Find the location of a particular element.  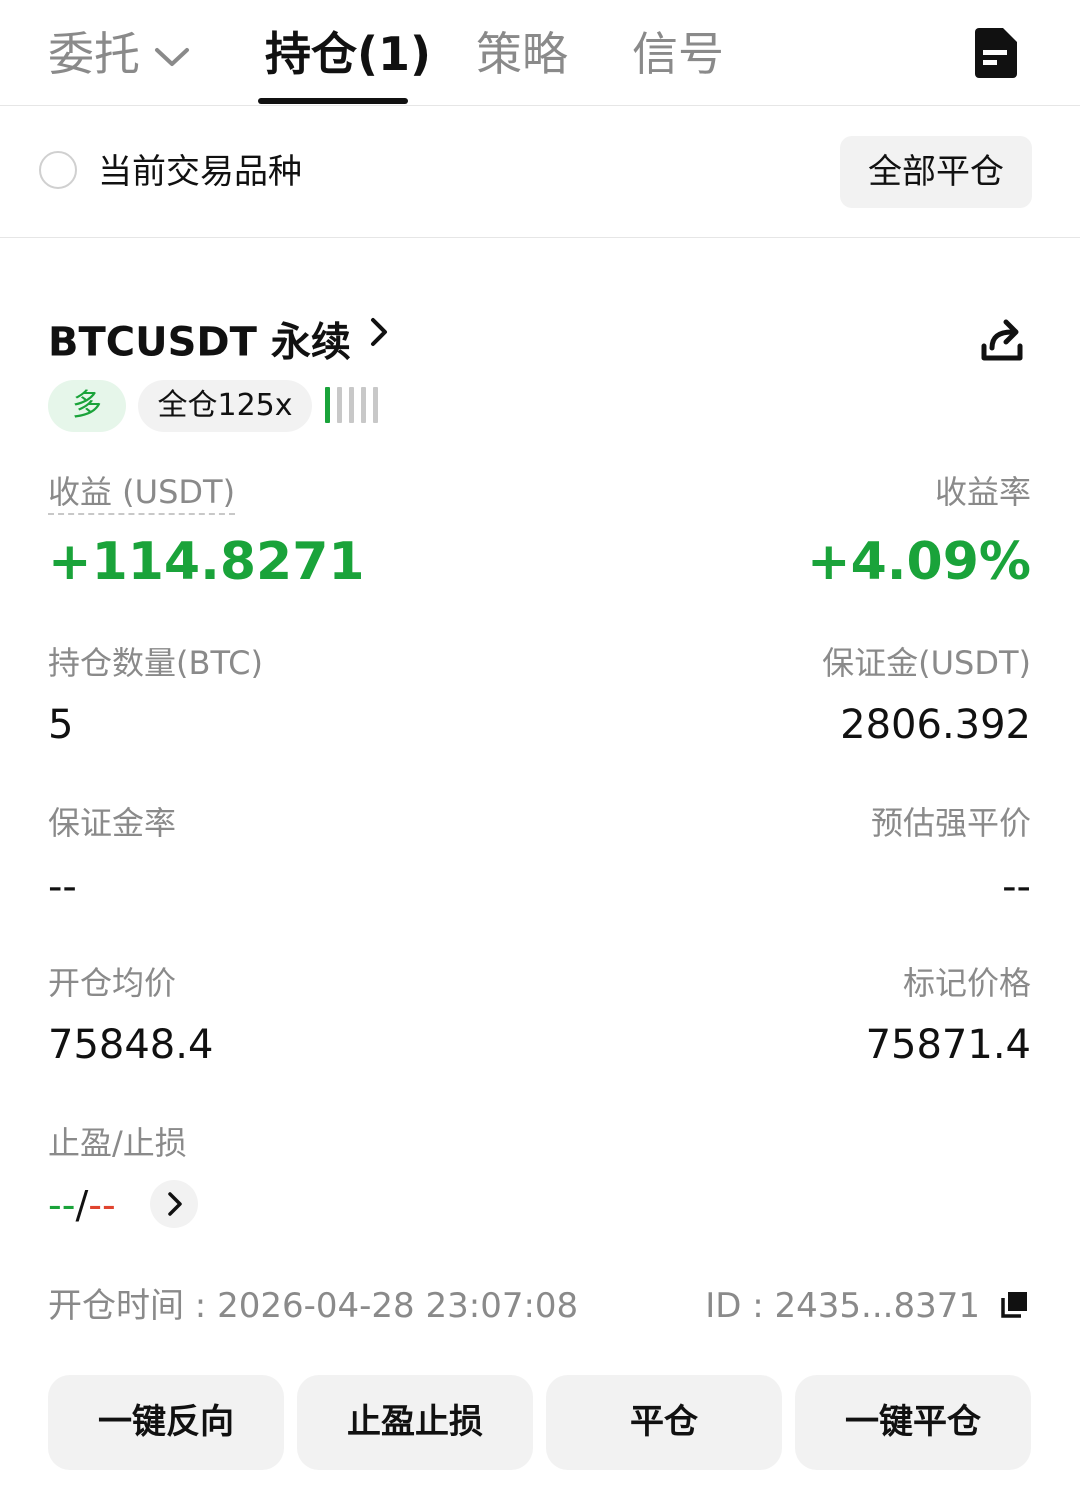

liq-price-label: 预估强平价 is located at coordinates (950, 823).